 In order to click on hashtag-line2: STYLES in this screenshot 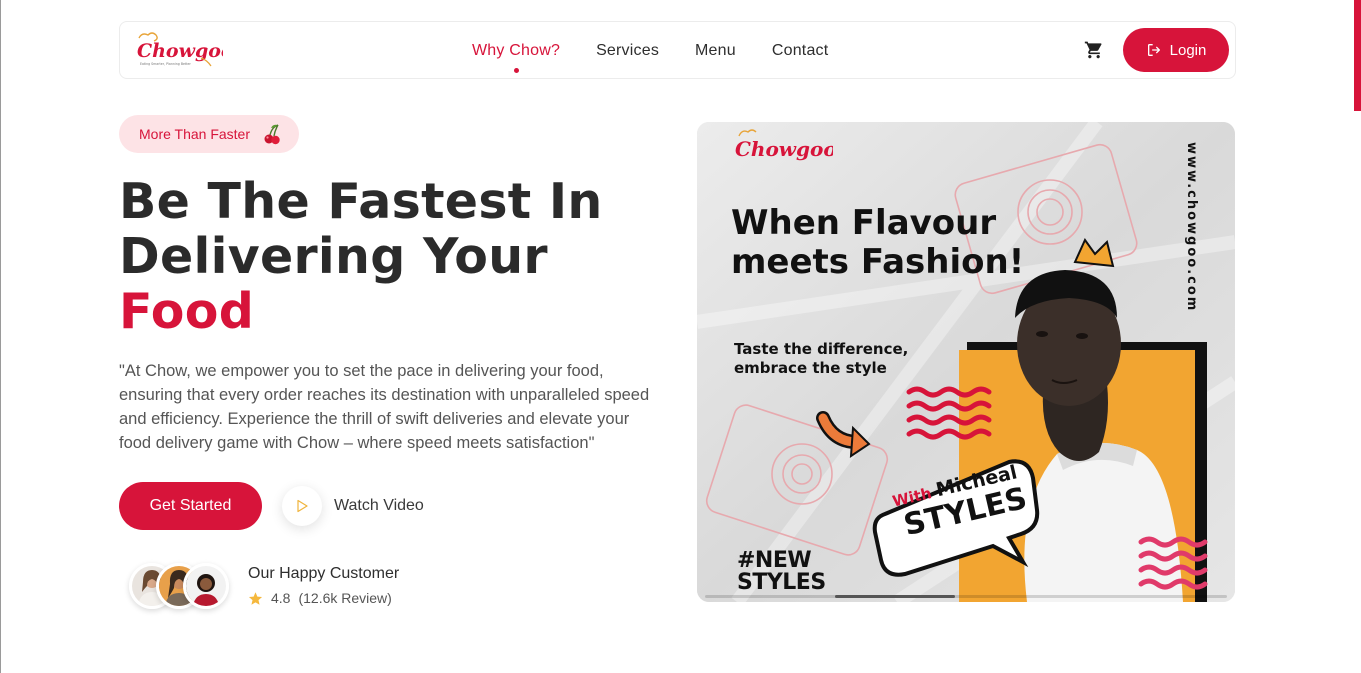, I will do `click(781, 582)`.